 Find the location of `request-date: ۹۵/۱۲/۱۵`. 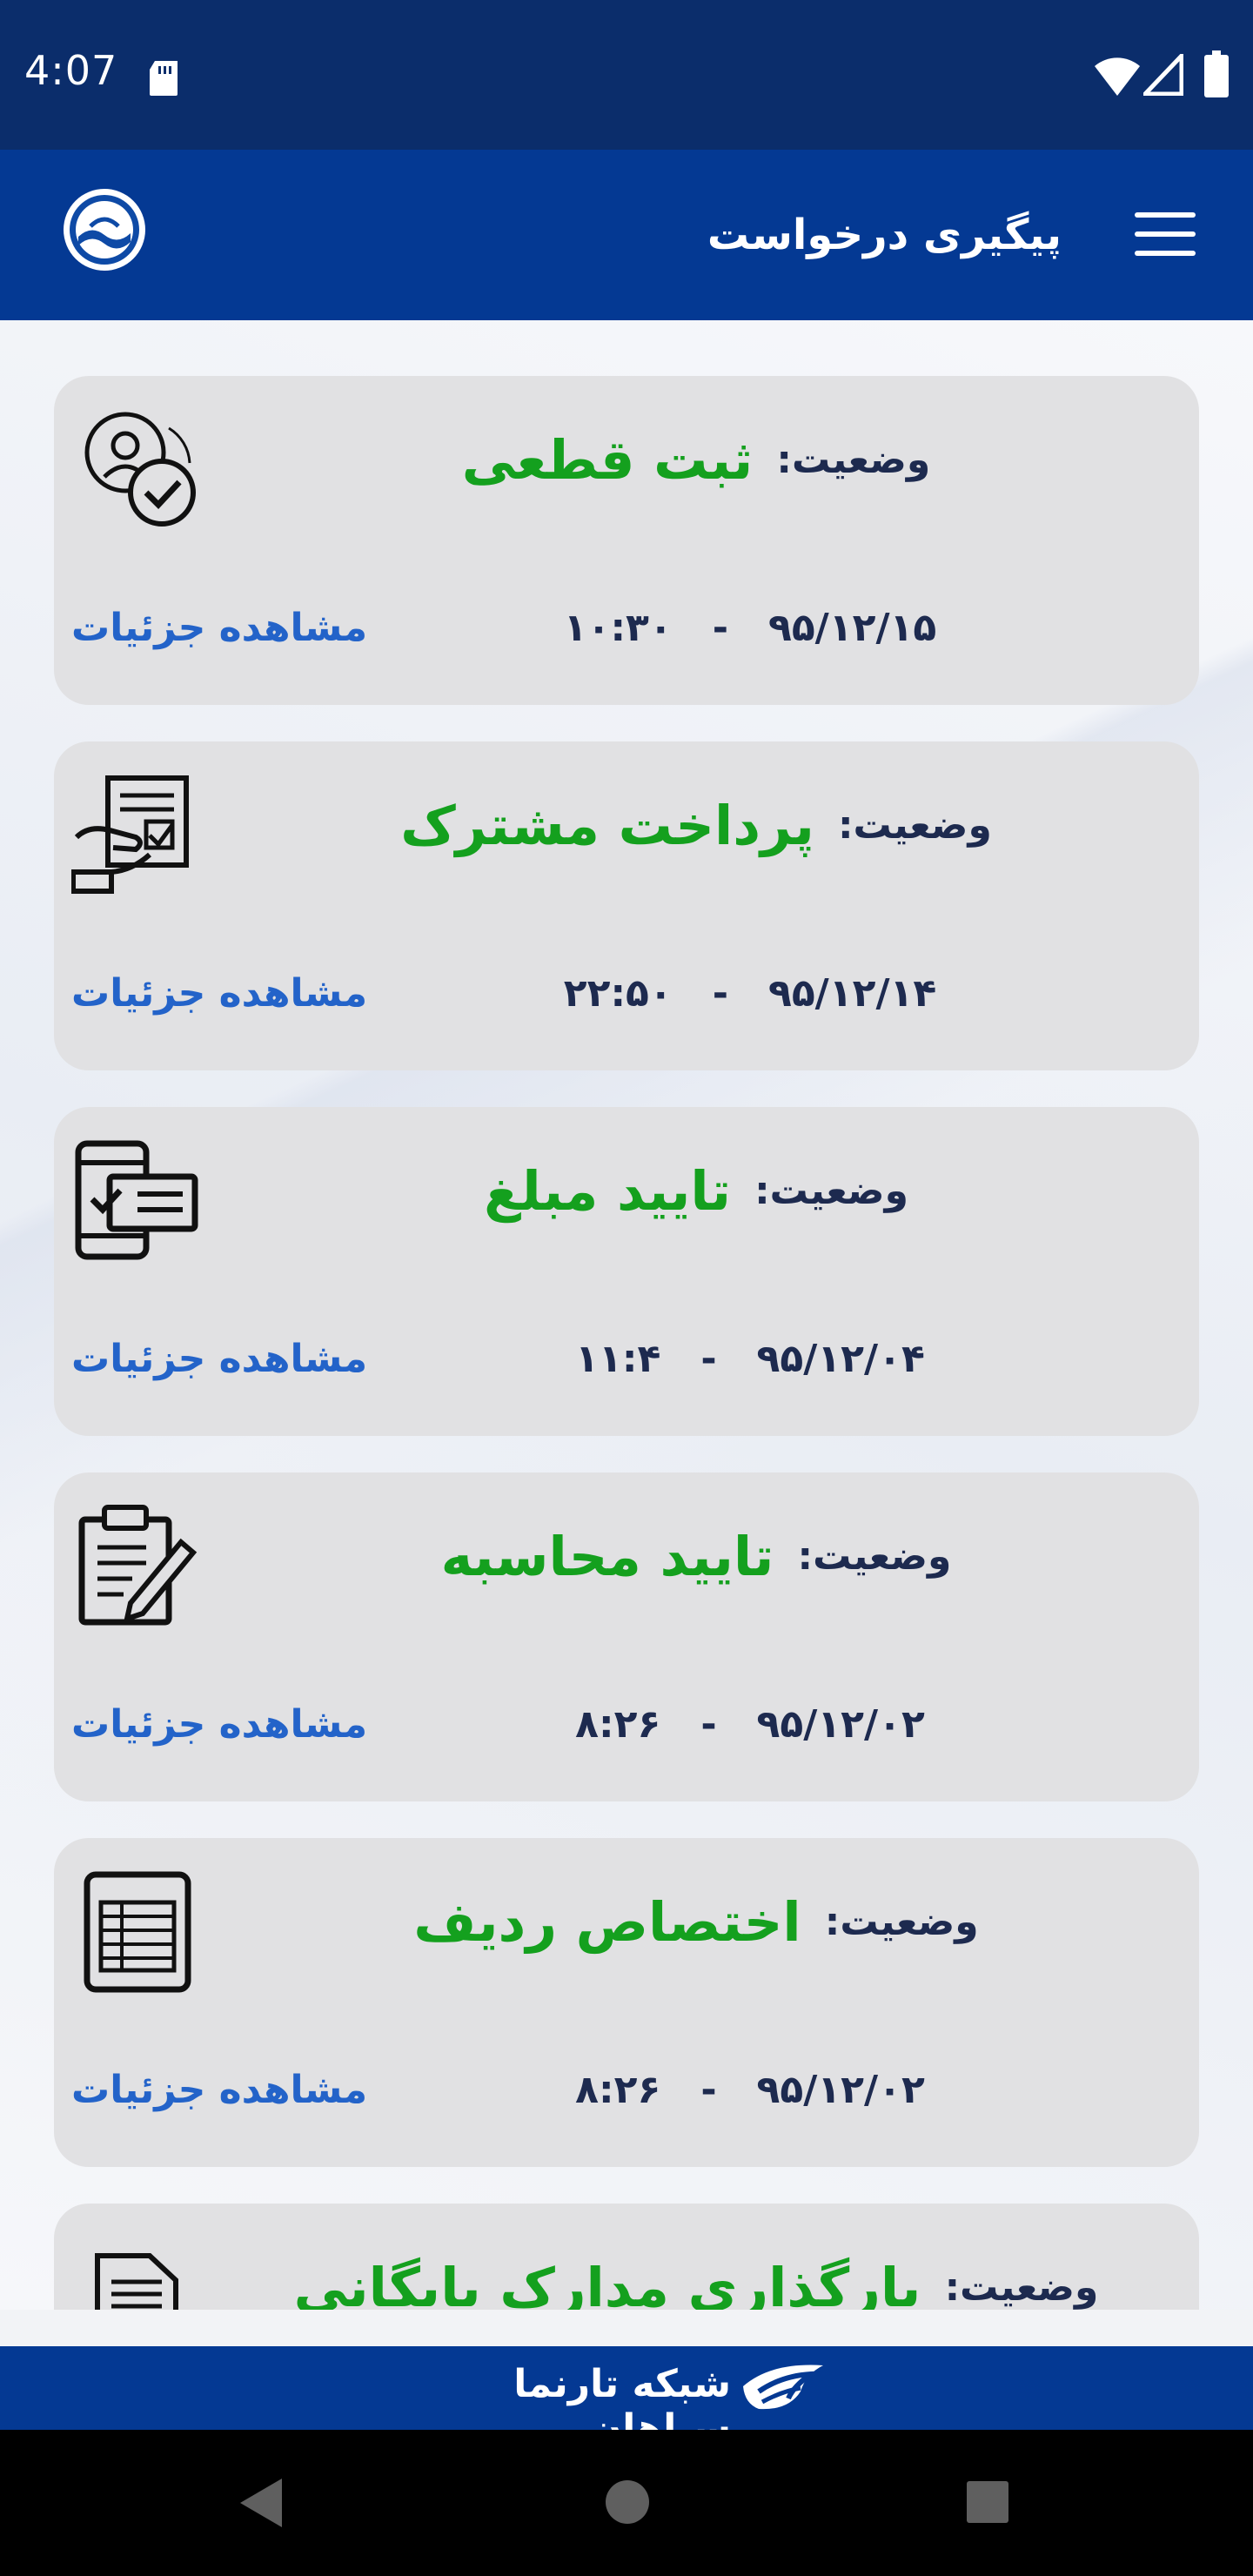

request-date: ۹۵/۱۲/۱۵ is located at coordinates (852, 628).